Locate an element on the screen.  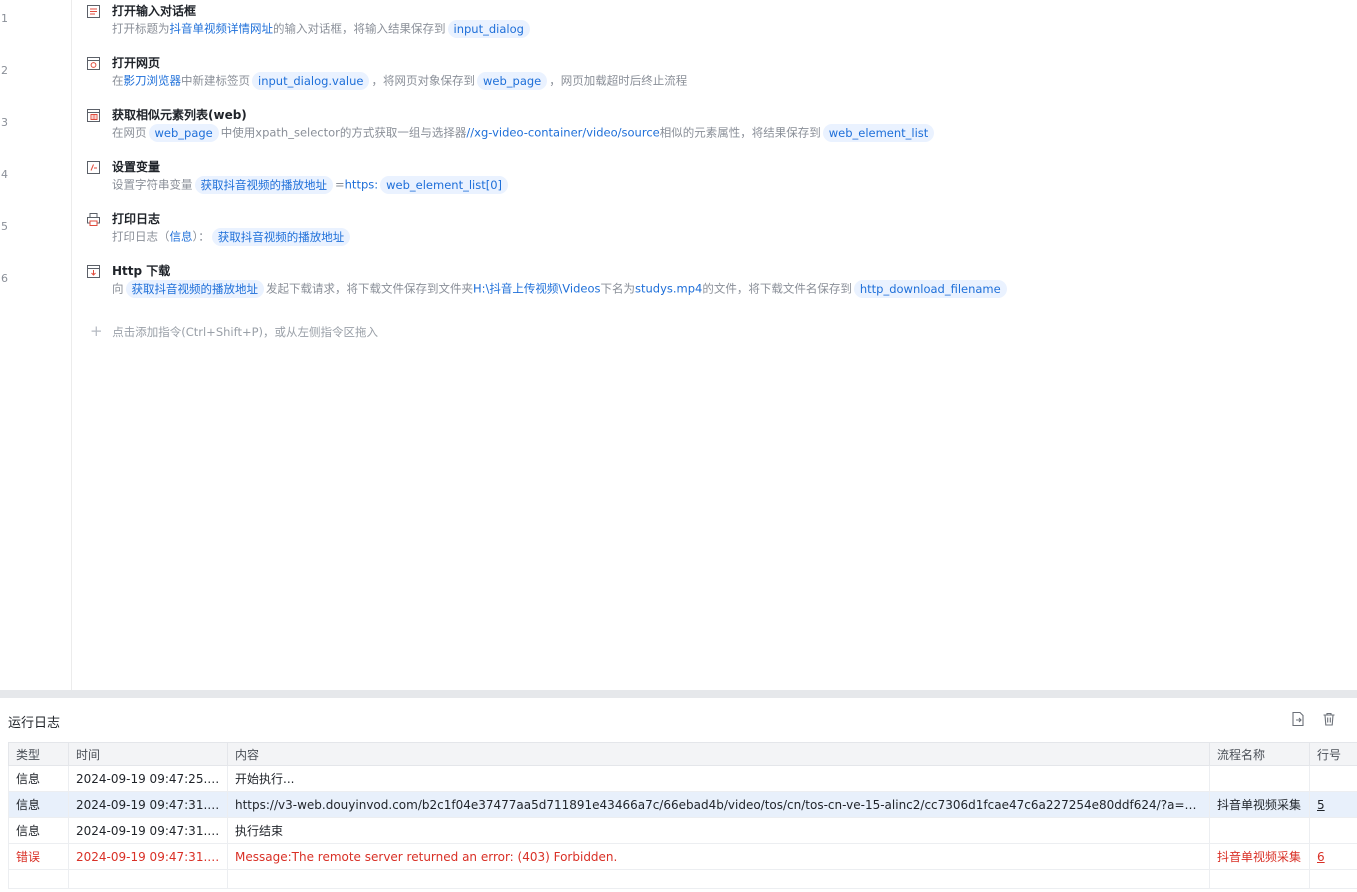
desc-text: 向 is located at coordinates (118, 288).